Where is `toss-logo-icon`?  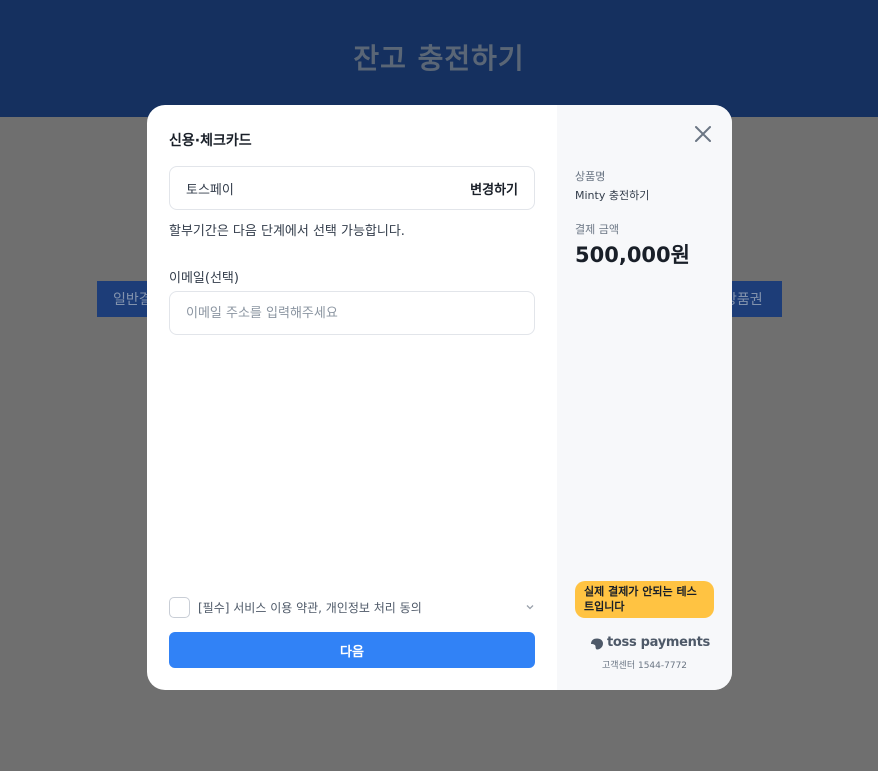 toss-logo-icon is located at coordinates (597, 643).